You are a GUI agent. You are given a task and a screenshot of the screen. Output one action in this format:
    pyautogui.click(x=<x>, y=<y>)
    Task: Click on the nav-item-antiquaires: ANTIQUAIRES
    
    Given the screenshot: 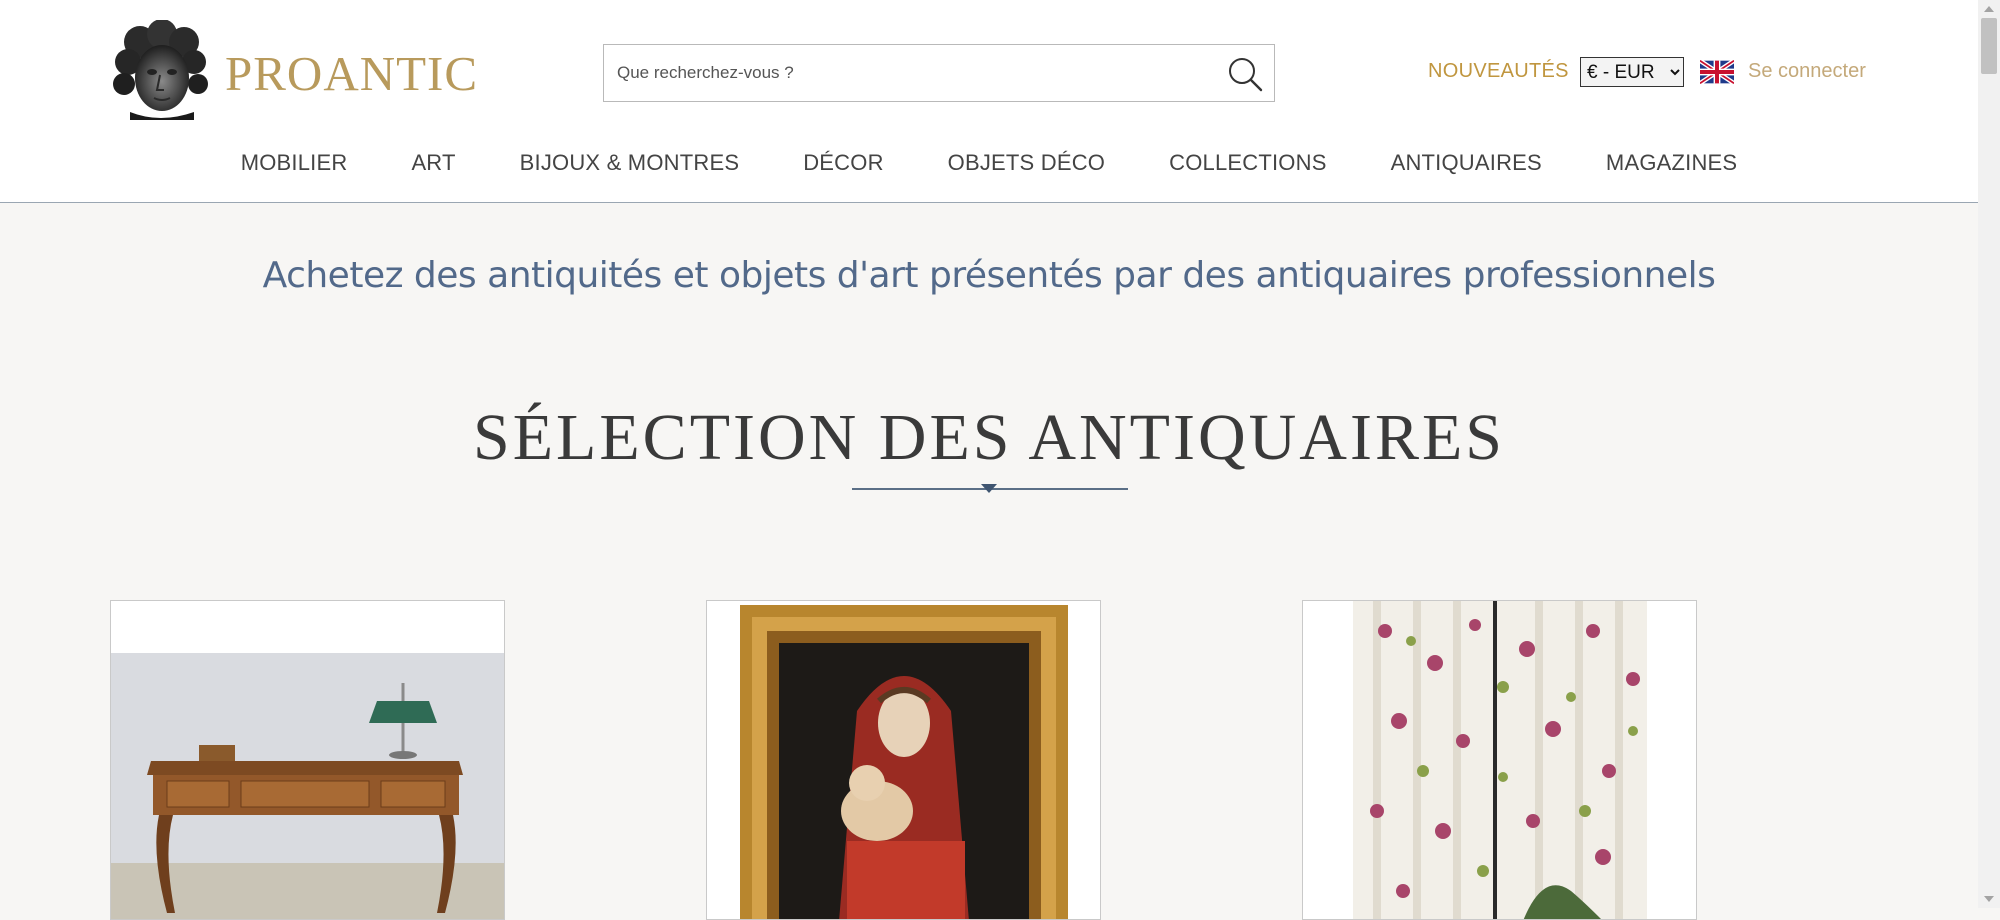 What is the action you would take?
    pyautogui.click(x=1466, y=163)
    